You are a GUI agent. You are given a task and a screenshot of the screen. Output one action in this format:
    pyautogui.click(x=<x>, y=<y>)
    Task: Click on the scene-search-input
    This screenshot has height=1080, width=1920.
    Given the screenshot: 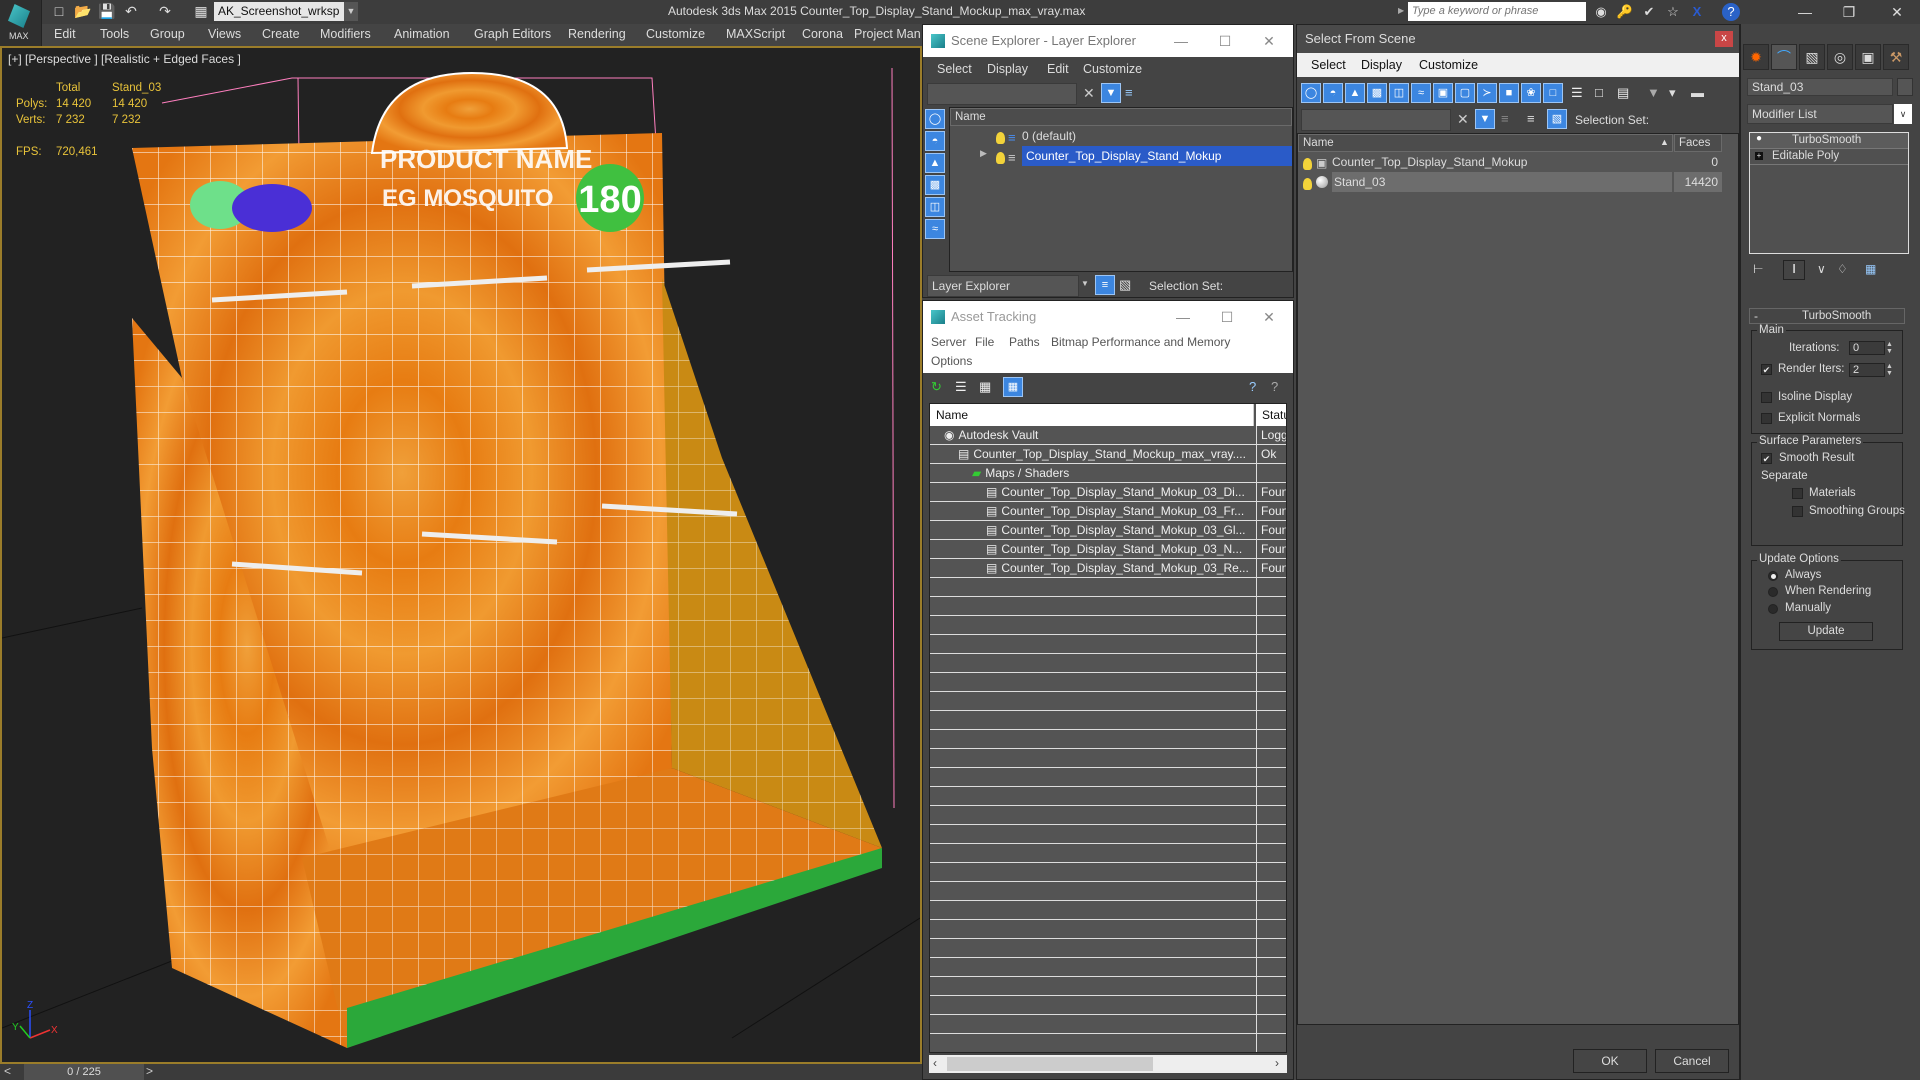 What is the action you would take?
    pyautogui.click(x=1002, y=94)
    